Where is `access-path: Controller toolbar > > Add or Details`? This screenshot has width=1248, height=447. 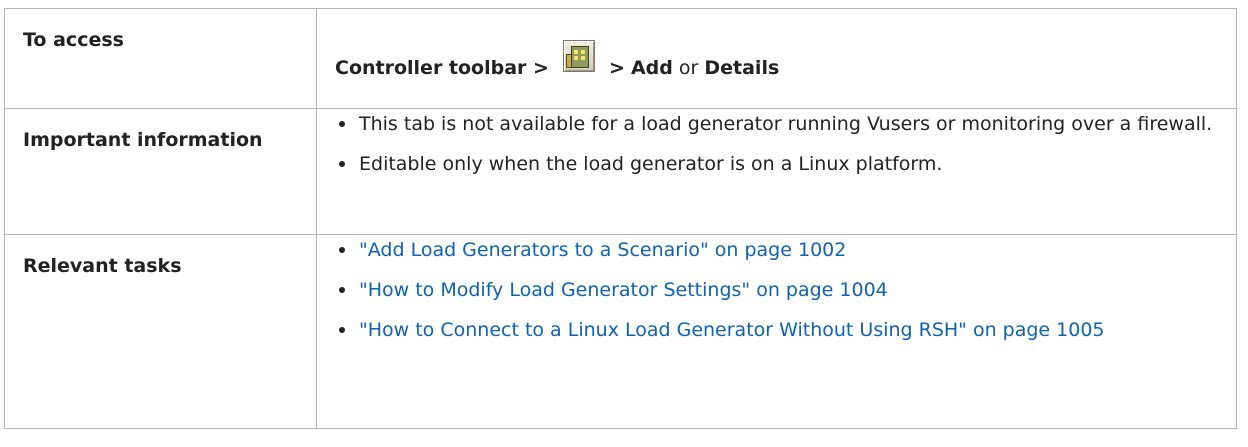 access-path: Controller toolbar > > Add or Details is located at coordinates (776, 61).